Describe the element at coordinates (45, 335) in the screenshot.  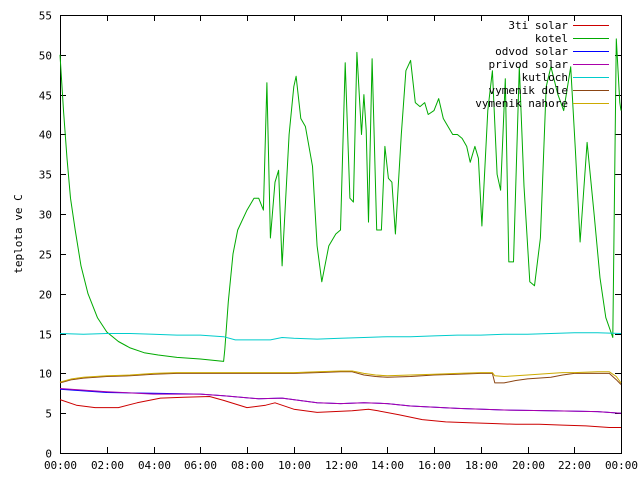
I see `y-tick-label: 15` at that location.